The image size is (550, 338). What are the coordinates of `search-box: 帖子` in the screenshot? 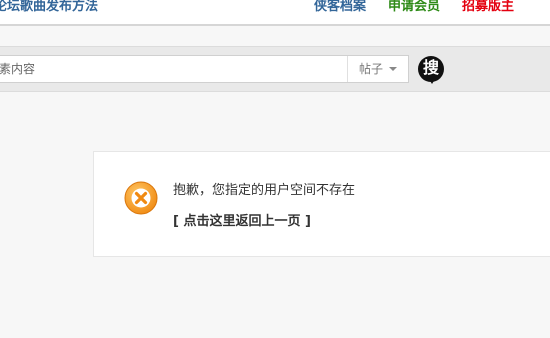 It's located at (204, 69).